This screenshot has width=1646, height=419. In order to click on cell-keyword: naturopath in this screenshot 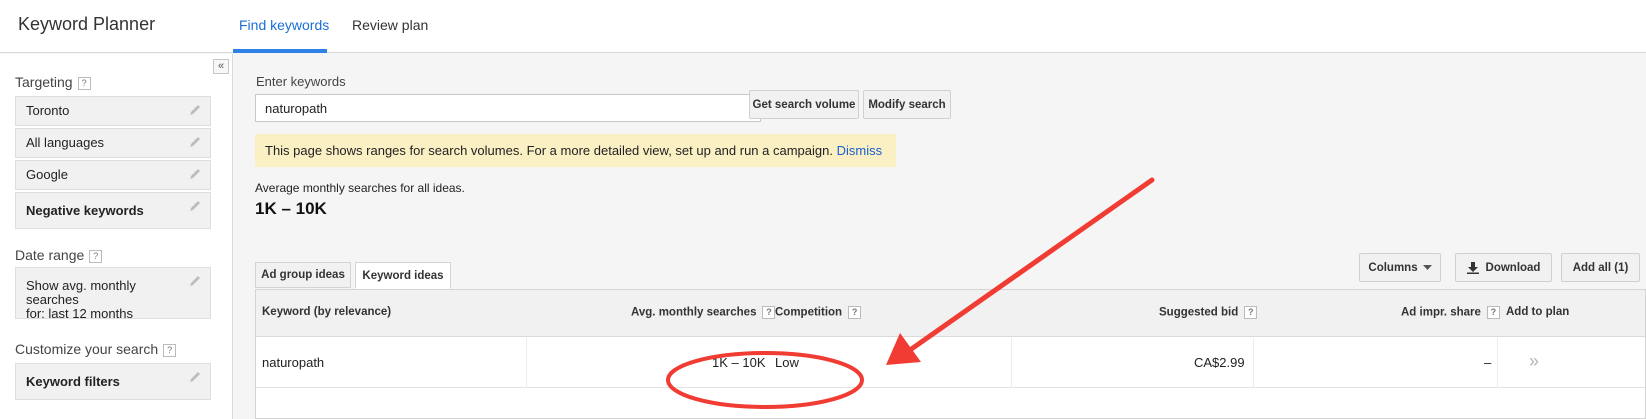, I will do `click(293, 362)`.